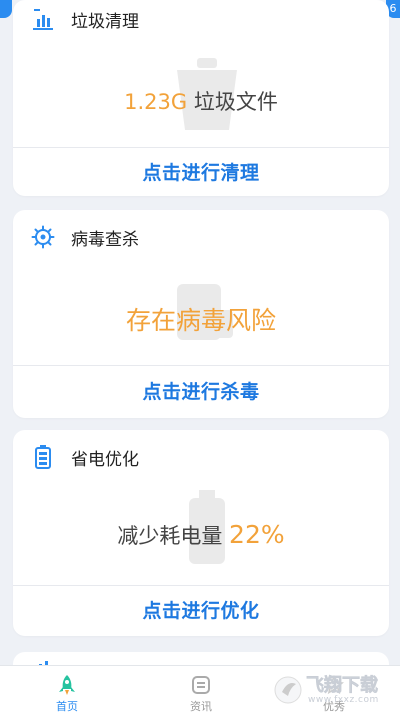  Describe the element at coordinates (105, 239) in the screenshot. I see `card-title: 病毒查杀` at that location.